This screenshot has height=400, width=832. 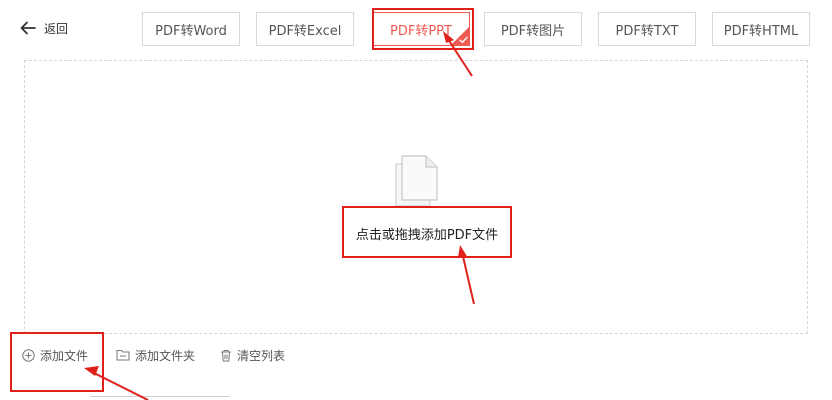 I want to click on check-icon, so click(x=463, y=40).